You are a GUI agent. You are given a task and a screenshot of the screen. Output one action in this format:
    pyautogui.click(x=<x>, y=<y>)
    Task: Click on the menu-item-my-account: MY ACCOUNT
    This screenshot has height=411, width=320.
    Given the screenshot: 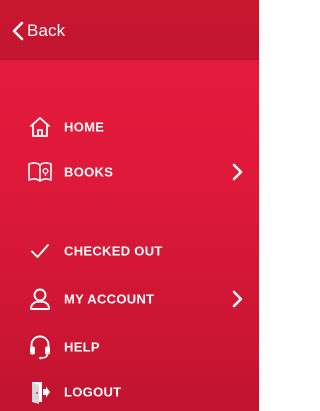 What is the action you would take?
    pyautogui.click(x=129, y=299)
    